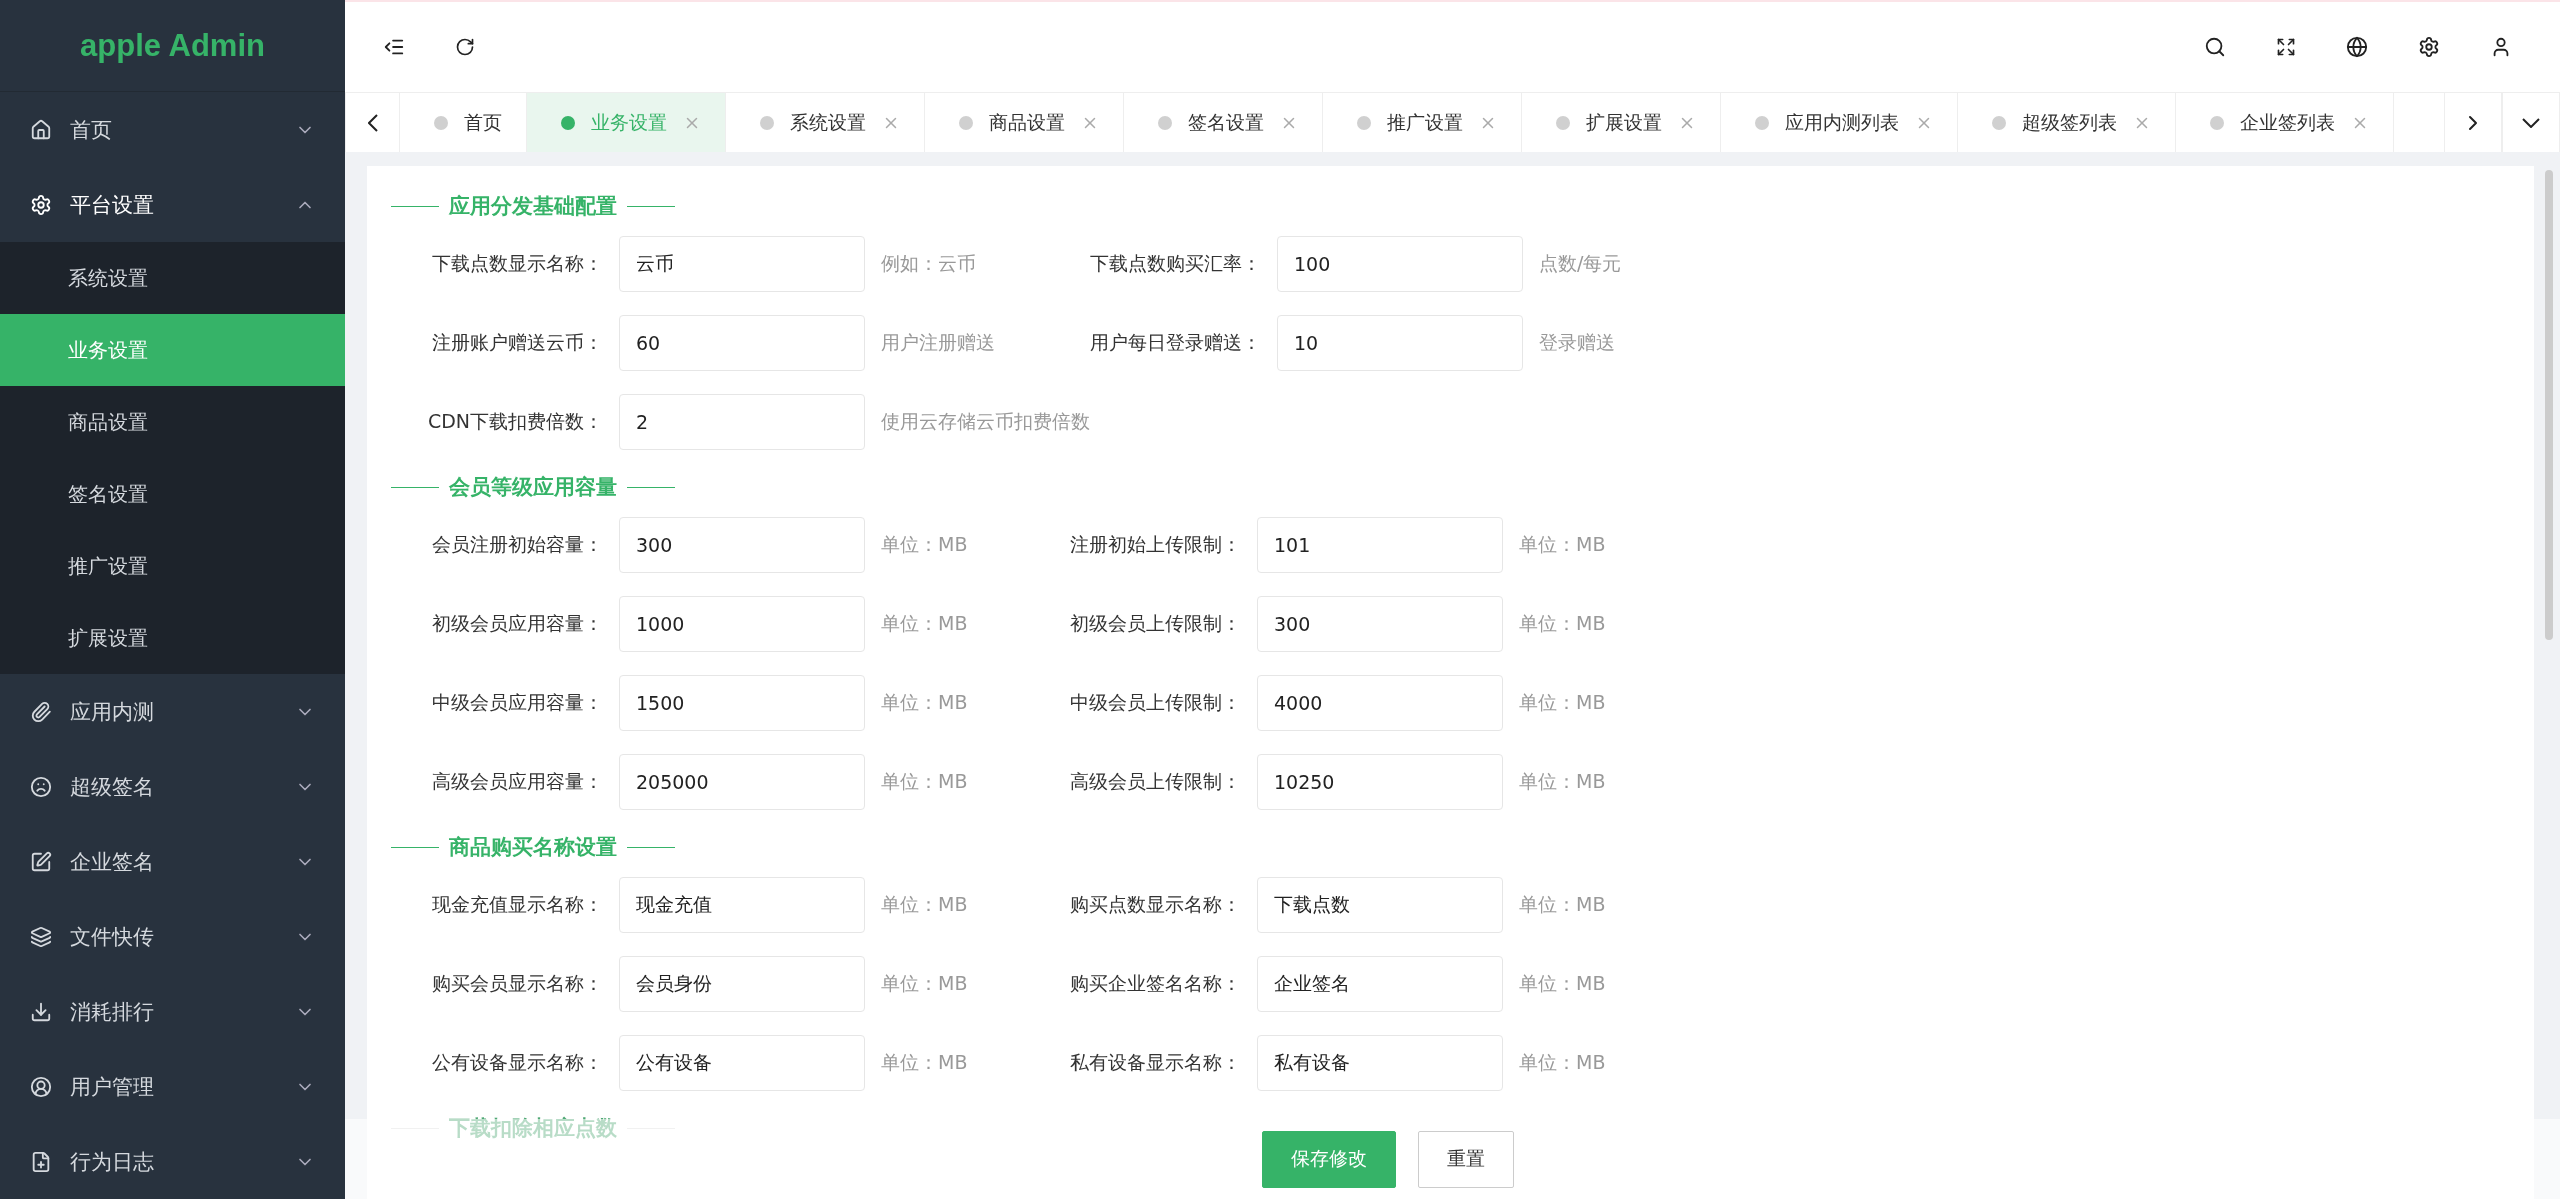  Describe the element at coordinates (172, 786) in the screenshot. I see `sidebar-item: 超级签名` at that location.